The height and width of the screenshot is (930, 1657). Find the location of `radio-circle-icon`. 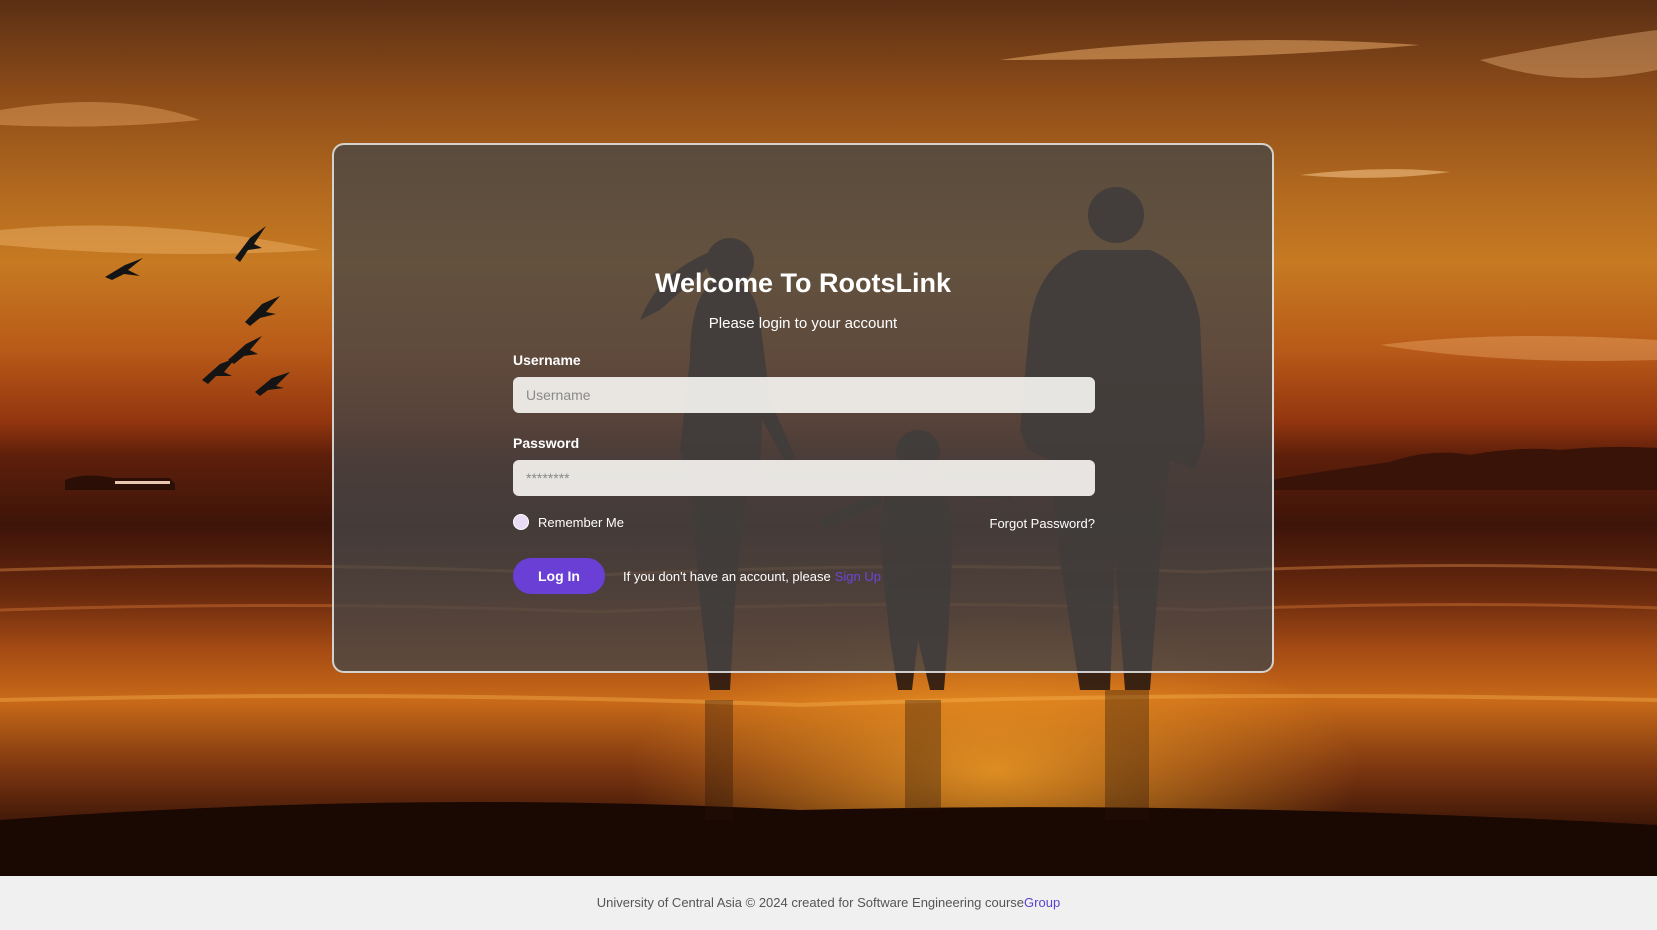

radio-circle-icon is located at coordinates (521, 522).